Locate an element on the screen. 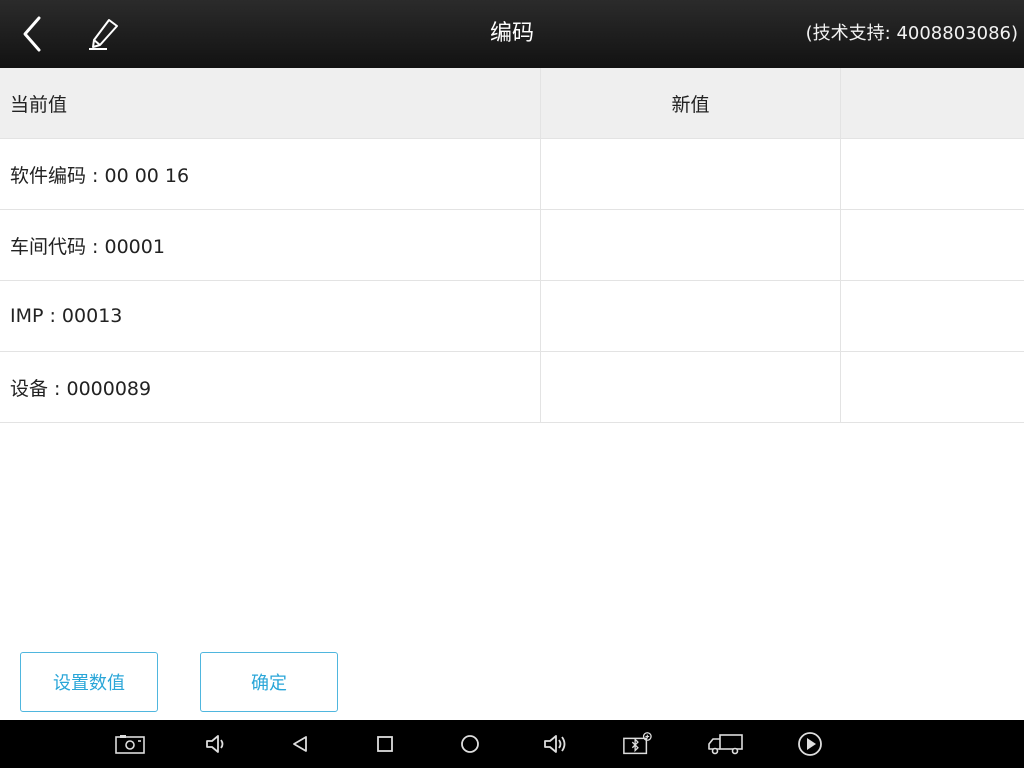 The image size is (1024, 768). header-current-value: 当前值 is located at coordinates (270, 103).